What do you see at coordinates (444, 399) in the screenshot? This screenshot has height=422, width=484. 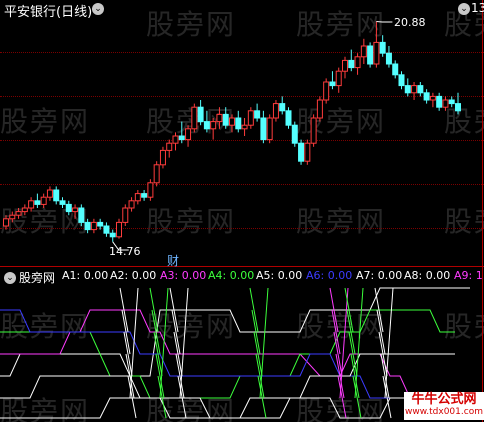 I see `site-badge-title: 牛牛公式网` at bounding box center [444, 399].